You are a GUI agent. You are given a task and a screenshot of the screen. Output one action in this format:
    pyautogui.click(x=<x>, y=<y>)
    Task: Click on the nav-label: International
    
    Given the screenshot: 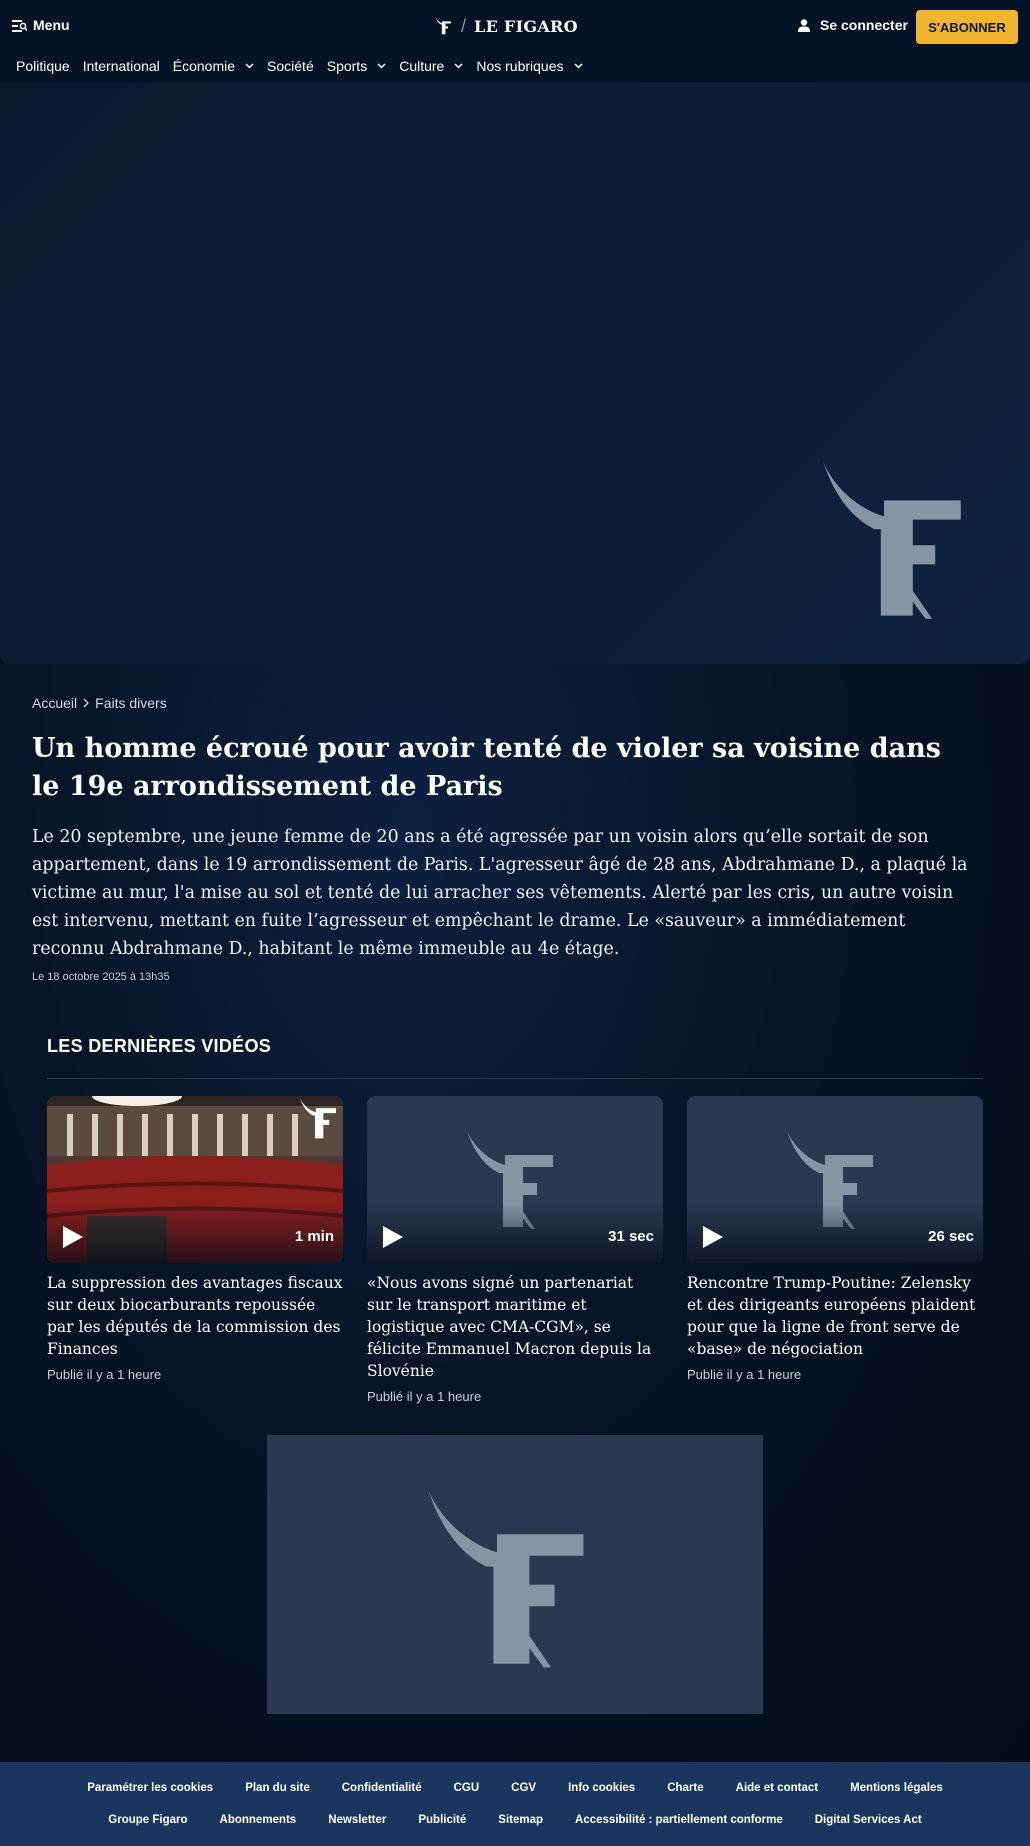 What is the action you would take?
    pyautogui.click(x=121, y=66)
    